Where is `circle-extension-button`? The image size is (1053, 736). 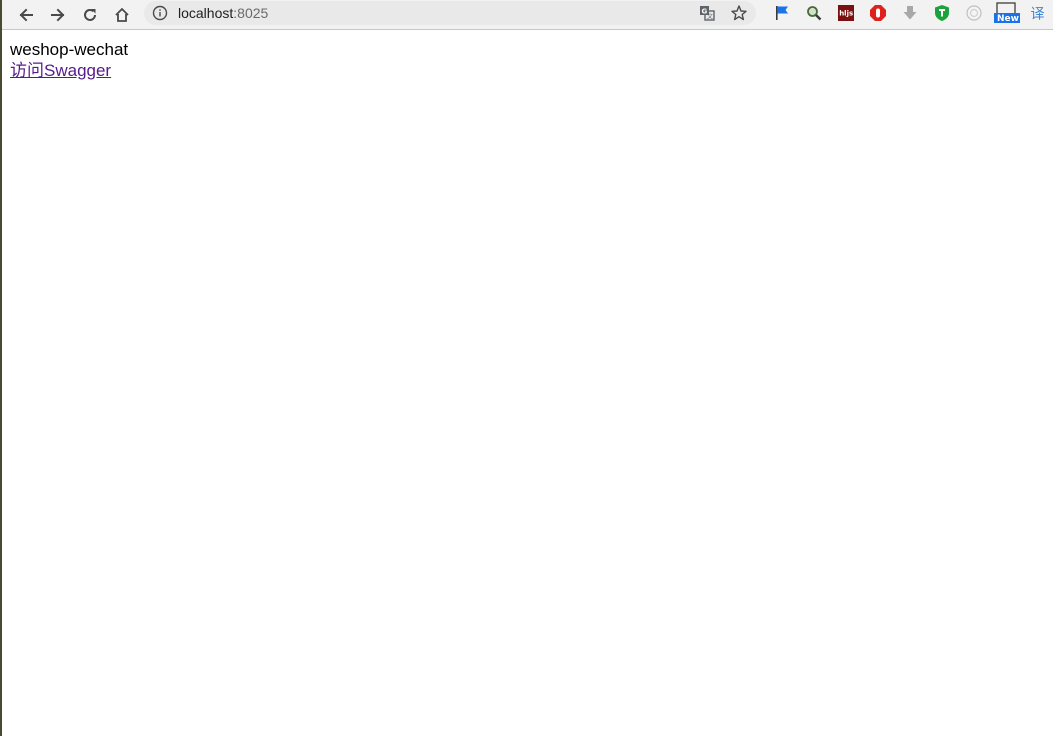 circle-extension-button is located at coordinates (974, 13).